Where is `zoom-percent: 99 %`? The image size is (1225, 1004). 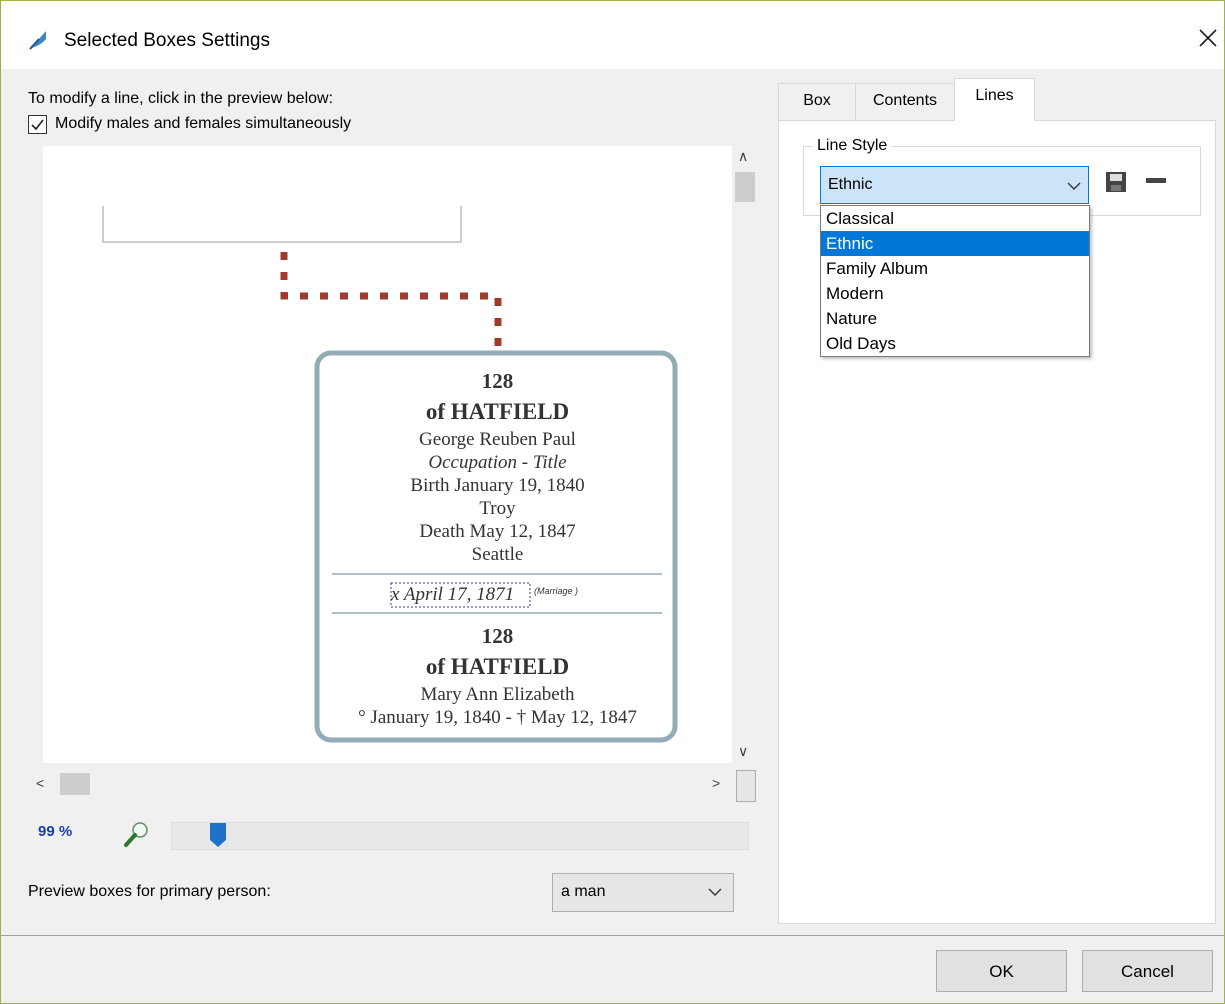 zoom-percent: 99 % is located at coordinates (55, 831).